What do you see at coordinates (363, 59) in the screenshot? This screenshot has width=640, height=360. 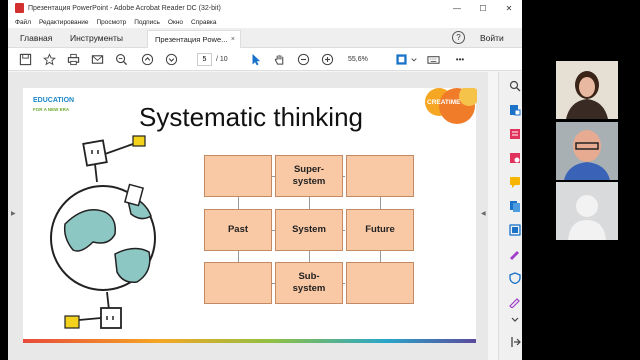 I see `zoom-select: 55,6%` at bounding box center [363, 59].